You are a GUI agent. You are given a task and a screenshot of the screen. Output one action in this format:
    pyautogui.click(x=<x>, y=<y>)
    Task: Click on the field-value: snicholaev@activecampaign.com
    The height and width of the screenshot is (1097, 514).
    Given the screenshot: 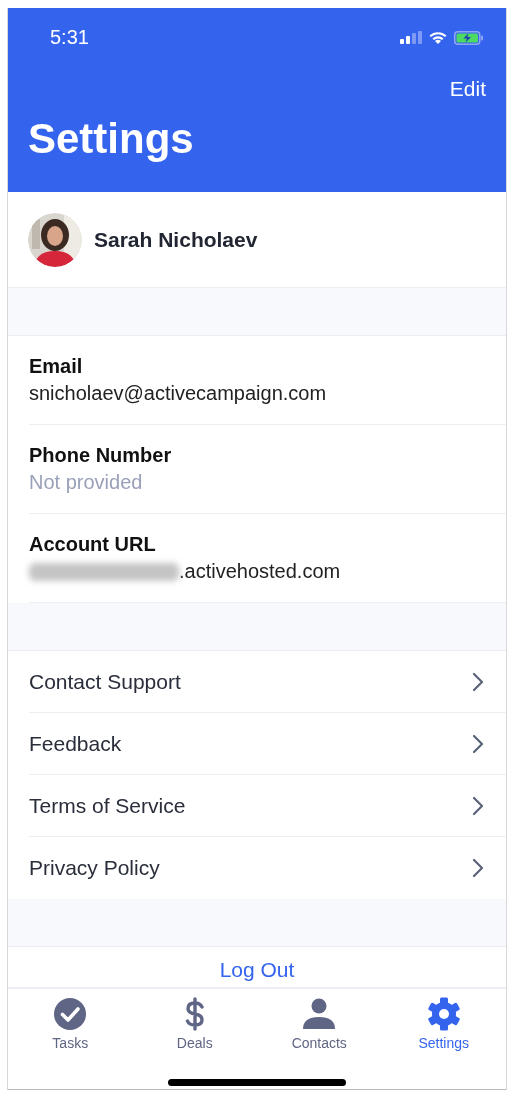 What is the action you would take?
    pyautogui.click(x=178, y=393)
    